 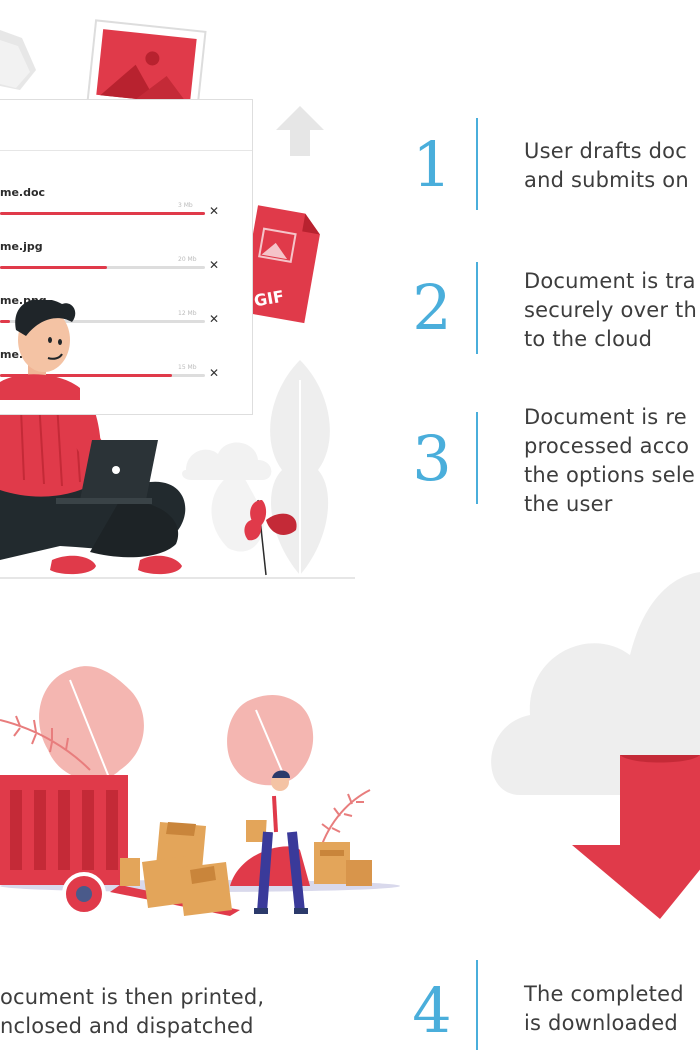 I want to click on step-line: User drafts doc, so click(x=605, y=151).